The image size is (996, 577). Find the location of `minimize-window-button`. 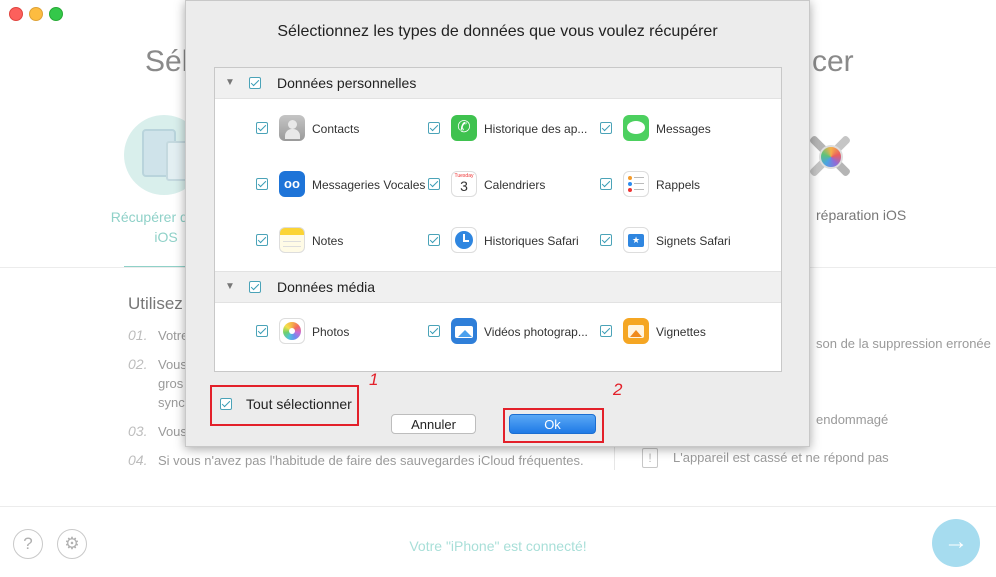

minimize-window-button is located at coordinates (36, 14).